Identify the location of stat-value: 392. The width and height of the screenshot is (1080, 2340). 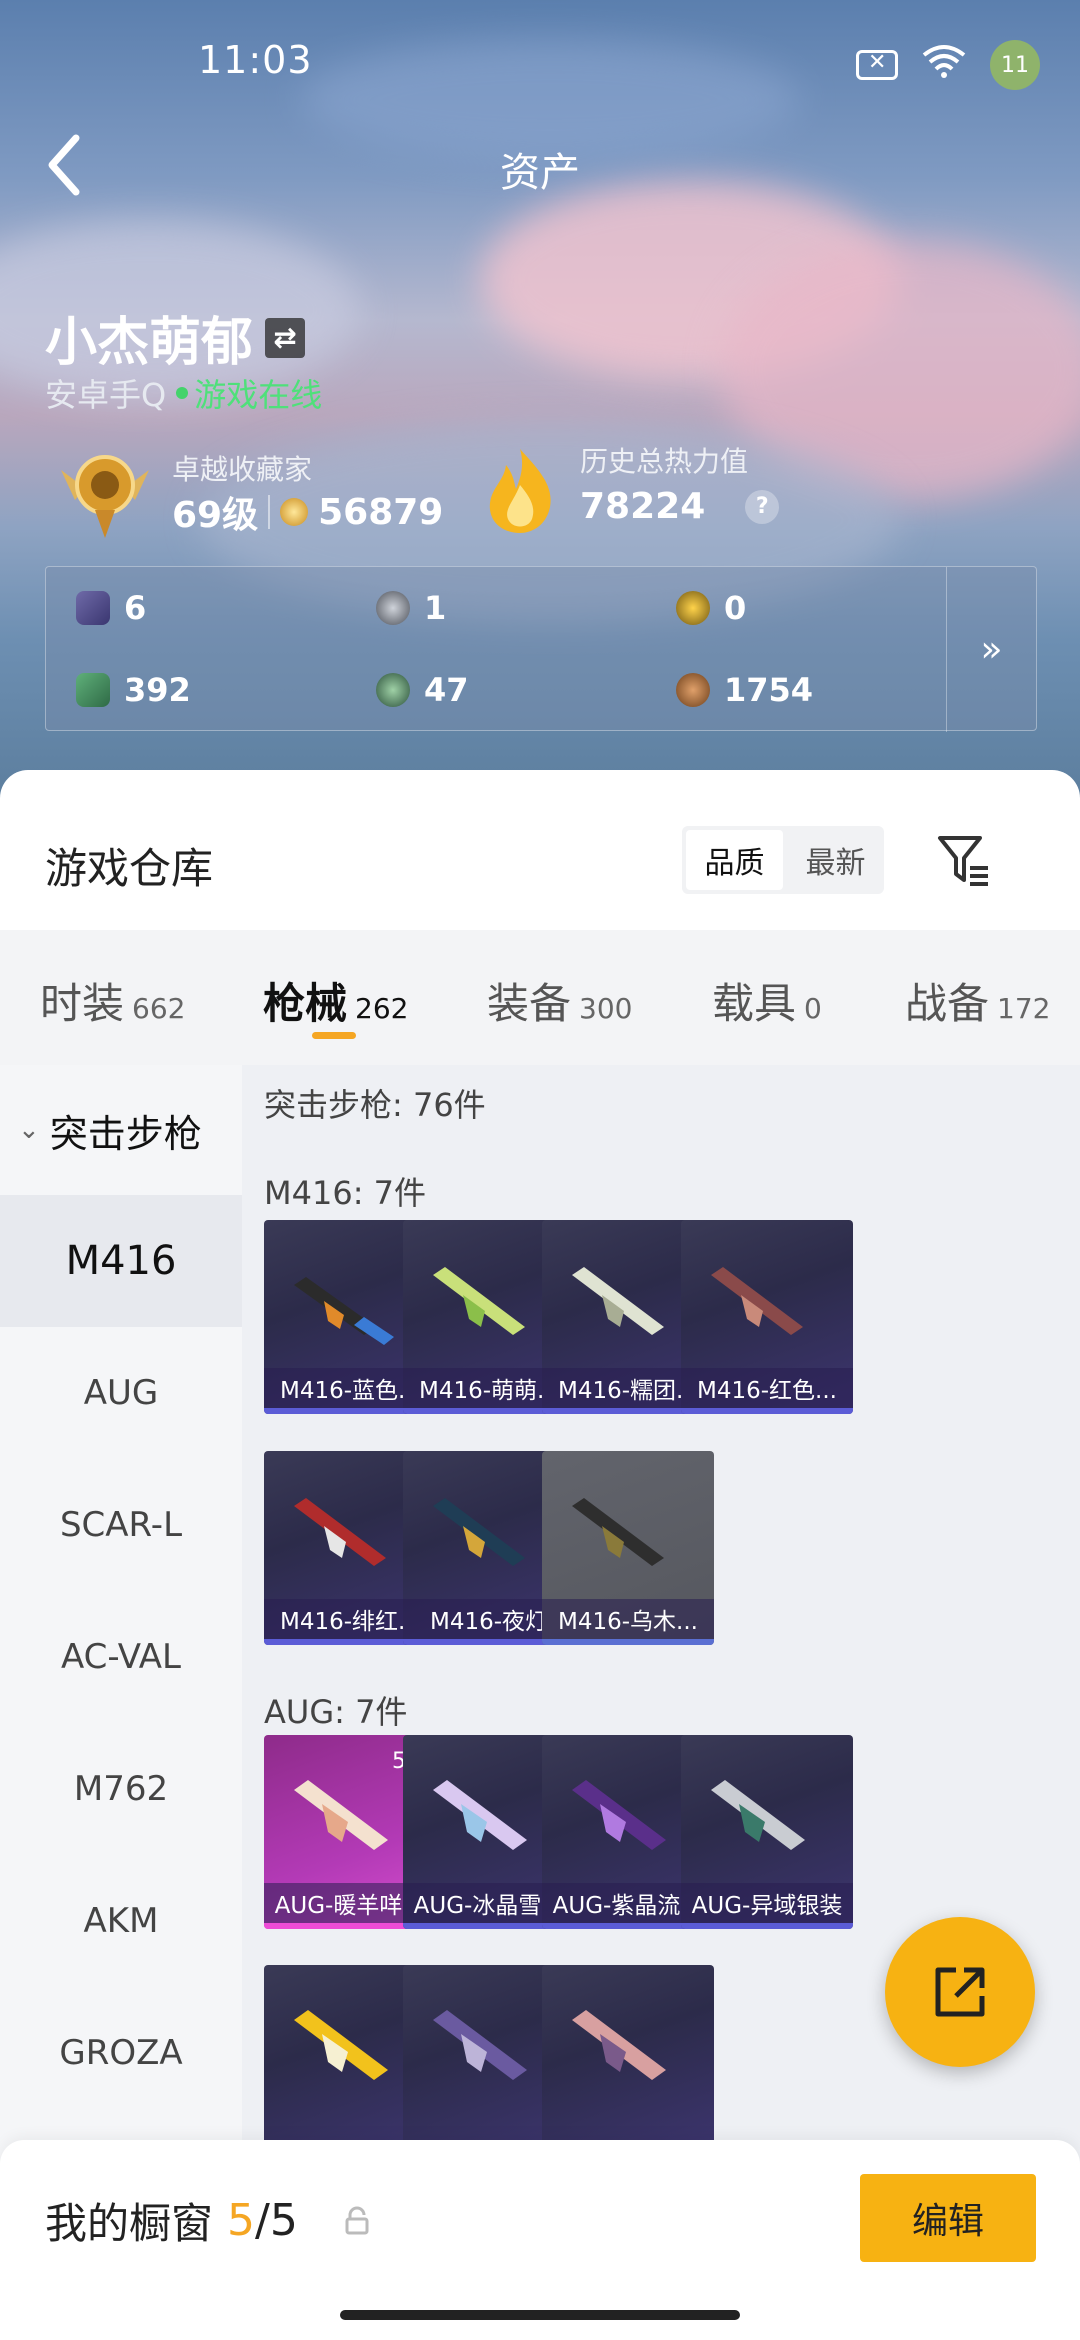
(157, 690).